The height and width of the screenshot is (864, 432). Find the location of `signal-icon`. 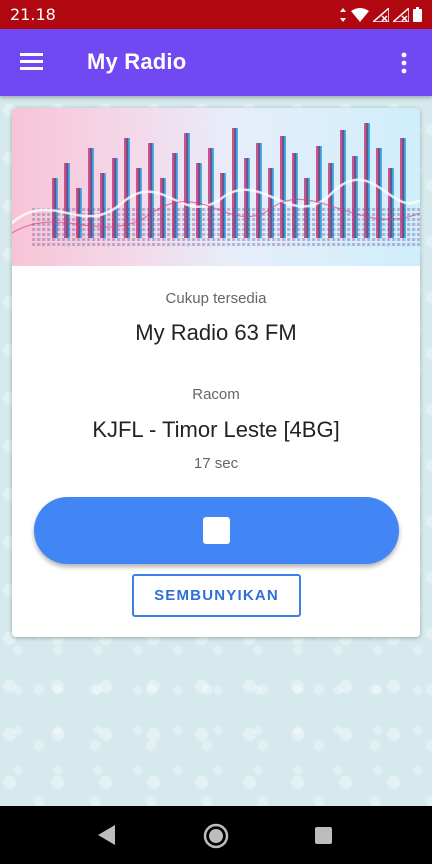

signal-icon is located at coordinates (381, 14).